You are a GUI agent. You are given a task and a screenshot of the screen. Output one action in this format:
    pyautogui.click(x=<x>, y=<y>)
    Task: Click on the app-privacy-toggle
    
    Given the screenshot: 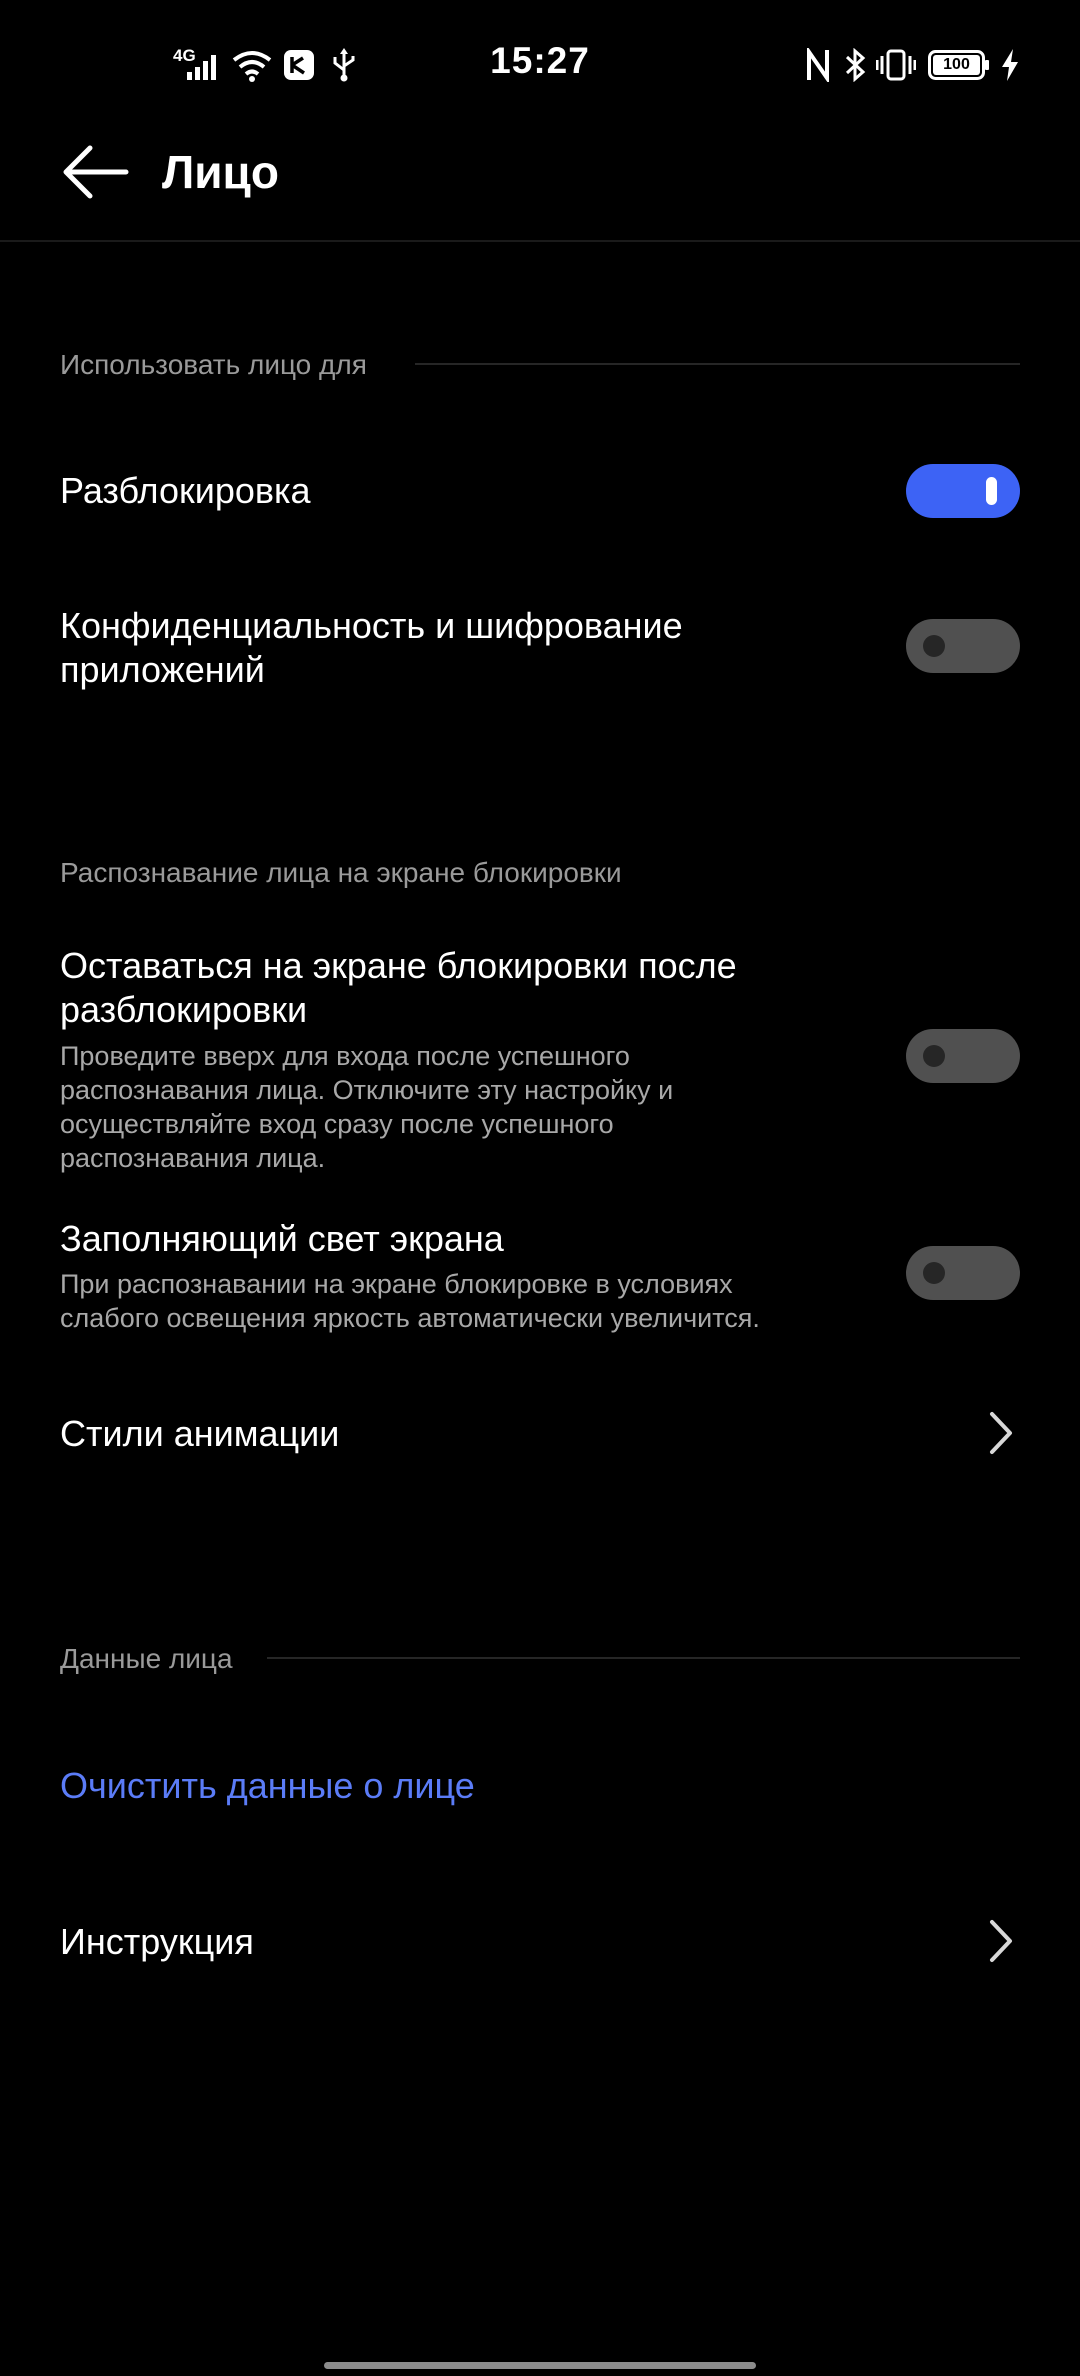 What is the action you would take?
    pyautogui.click(x=963, y=646)
    